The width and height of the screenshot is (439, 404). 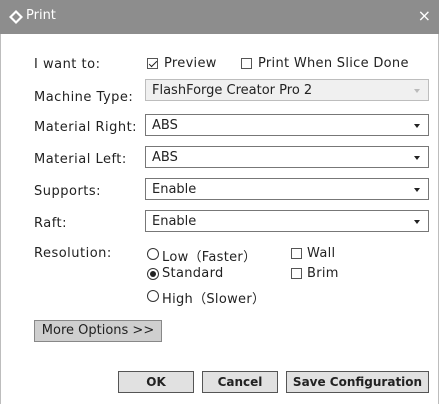 What do you see at coordinates (190, 63) in the screenshot?
I see `preview-label: Preview` at bounding box center [190, 63].